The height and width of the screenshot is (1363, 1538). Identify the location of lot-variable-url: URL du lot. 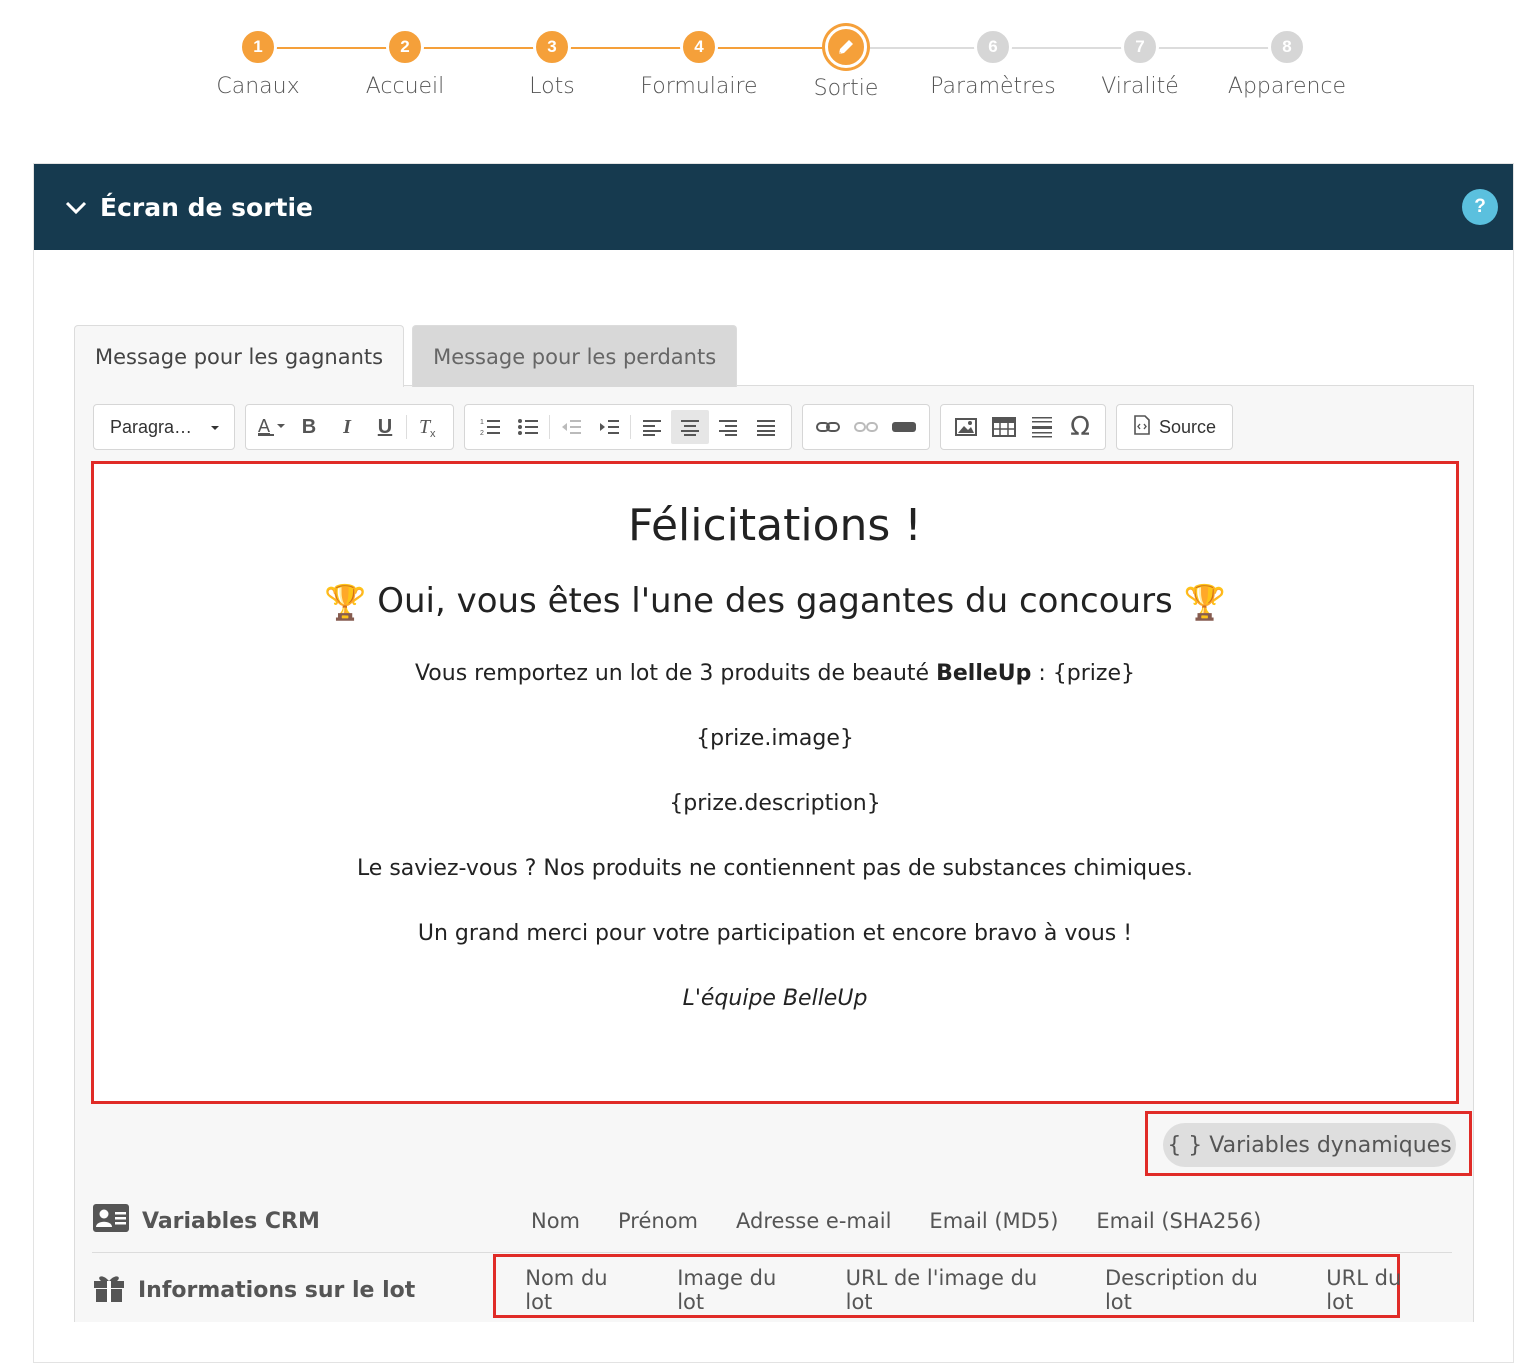
(1379, 1290).